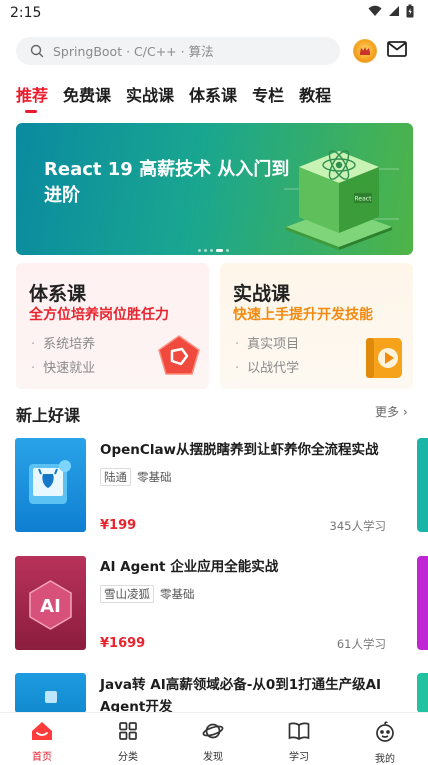 This screenshot has width=428, height=765. Describe the element at coordinates (394, 11) in the screenshot. I see `signal-icon` at that location.